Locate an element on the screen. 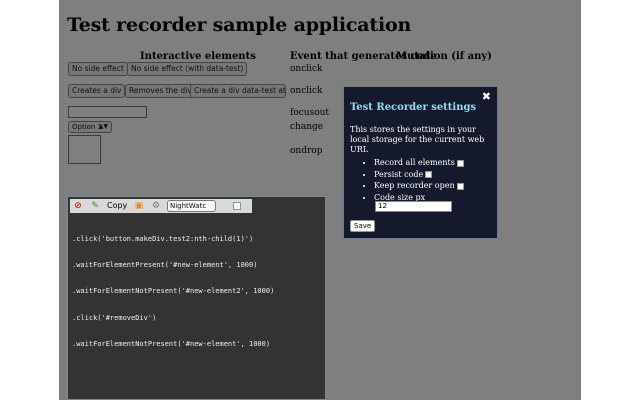 Image resolution: width=640 pixels, height=400 pixels. recorder-checkbox is located at coordinates (237, 206).